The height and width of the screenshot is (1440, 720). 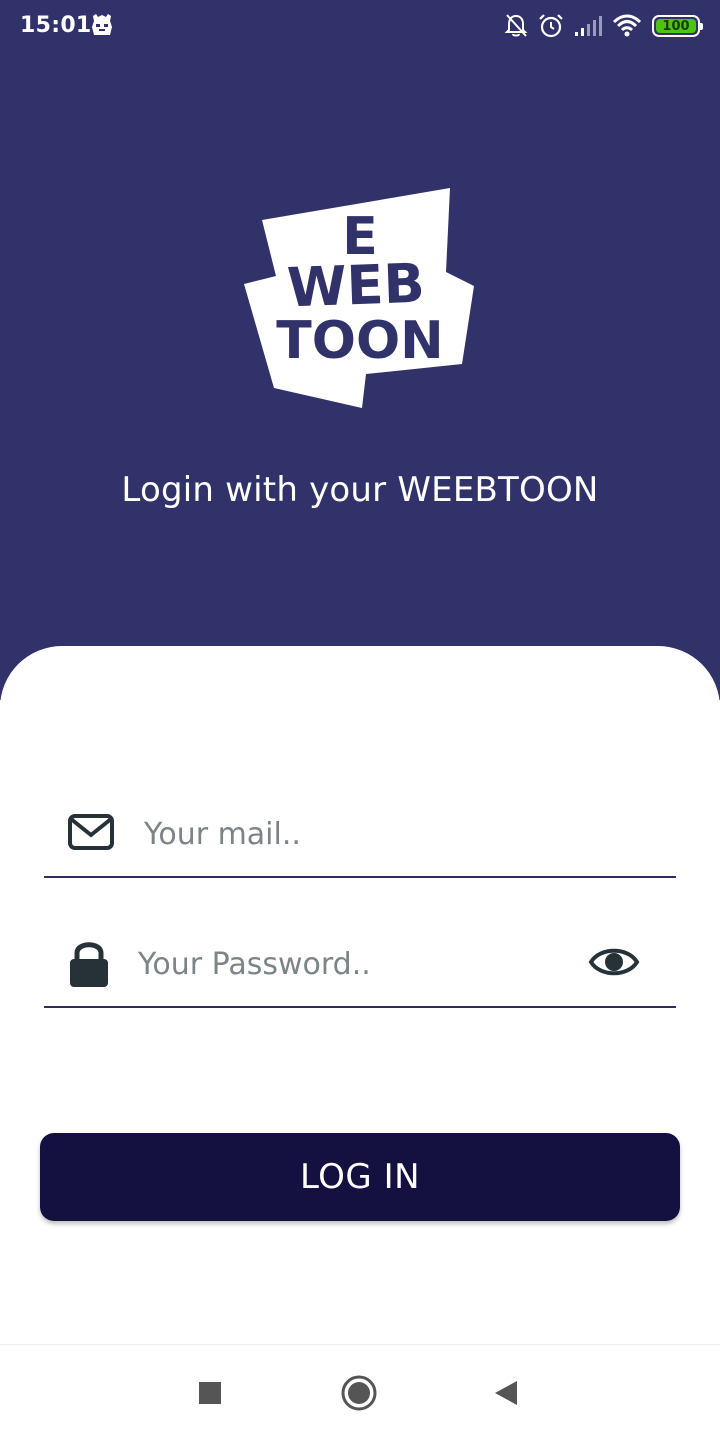 I want to click on login-button: LOG IN, so click(x=360, y=1177).